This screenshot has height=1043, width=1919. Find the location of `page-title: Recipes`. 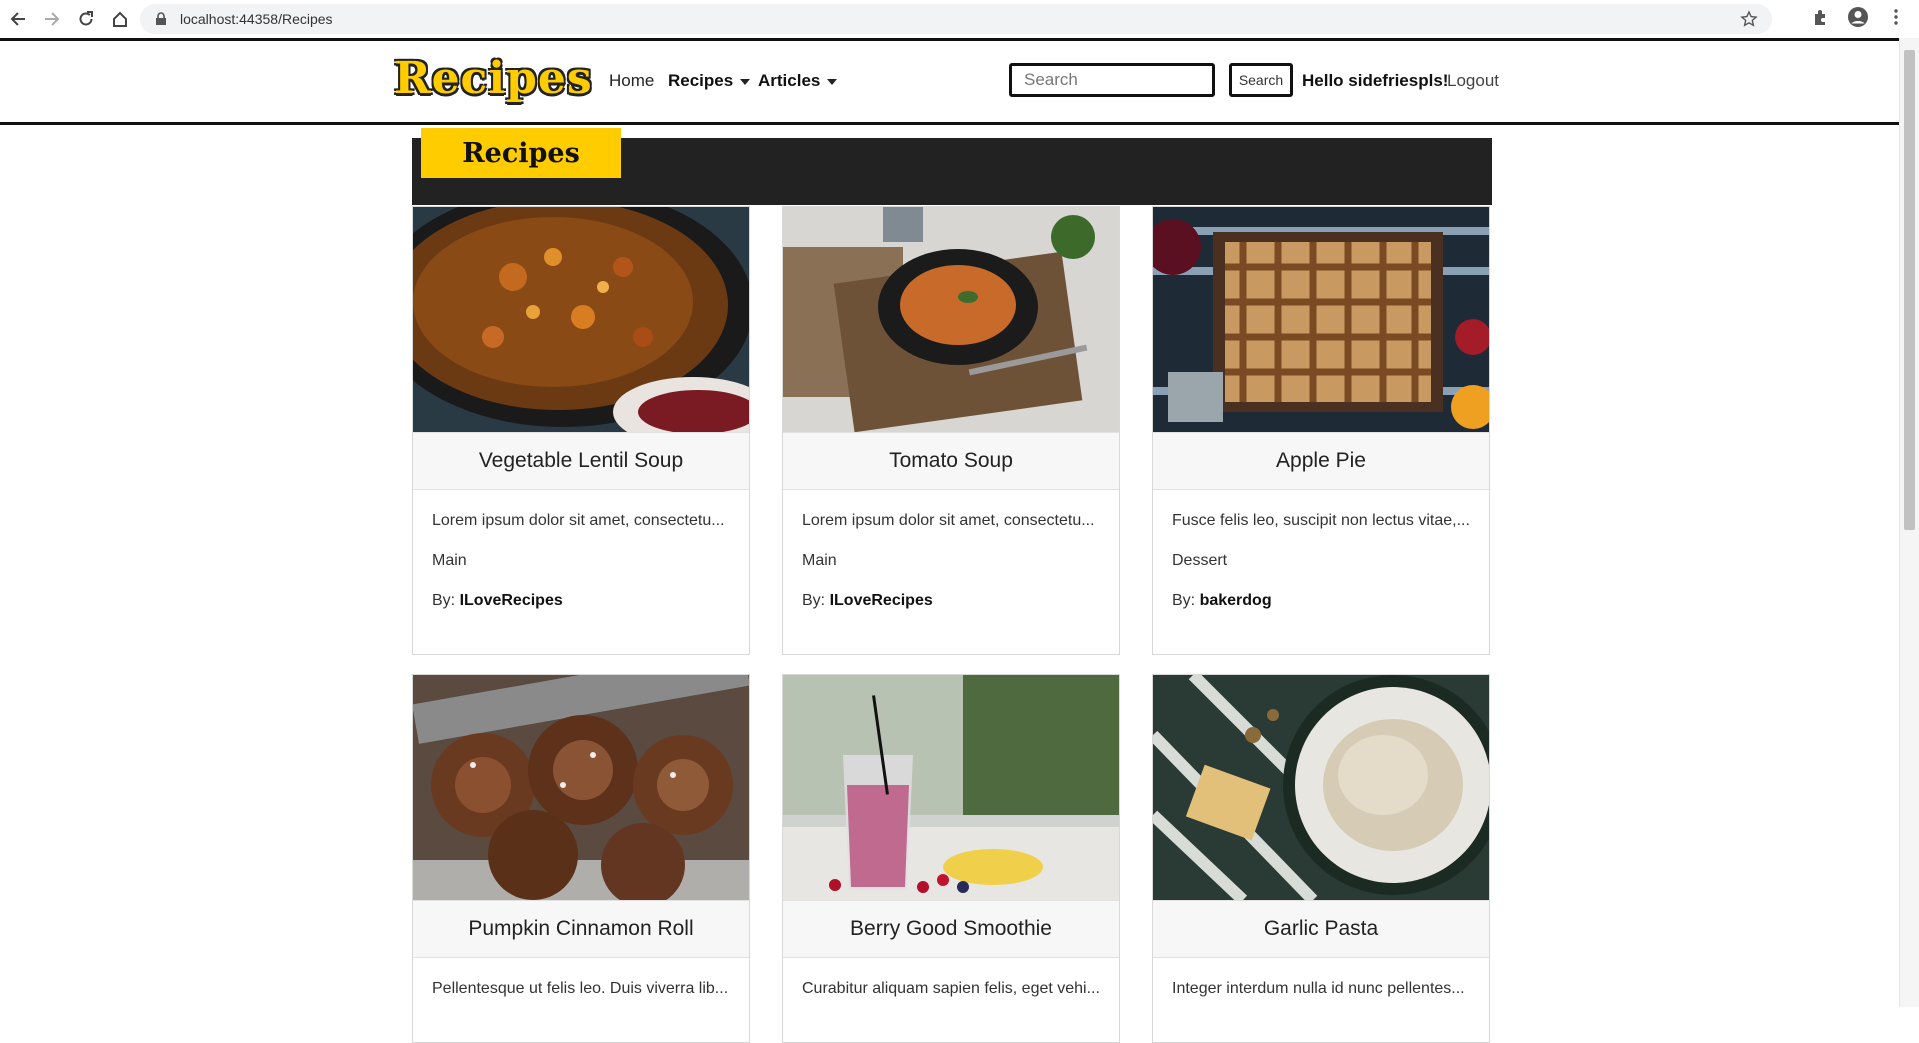

page-title: Recipes is located at coordinates (521, 153).